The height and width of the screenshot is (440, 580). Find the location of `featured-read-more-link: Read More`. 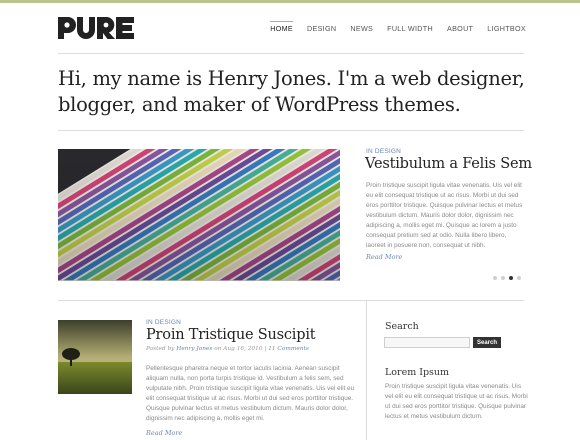

featured-read-more-link: Read More is located at coordinates (384, 257).